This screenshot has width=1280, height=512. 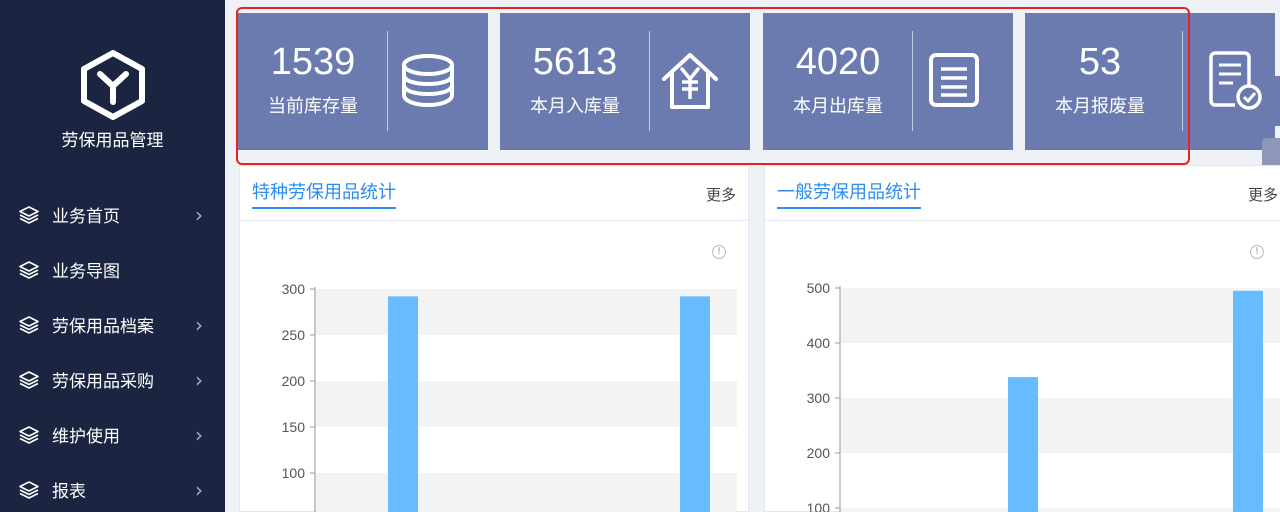 I want to click on app-title: 劳保用品管理, so click(x=112, y=141).